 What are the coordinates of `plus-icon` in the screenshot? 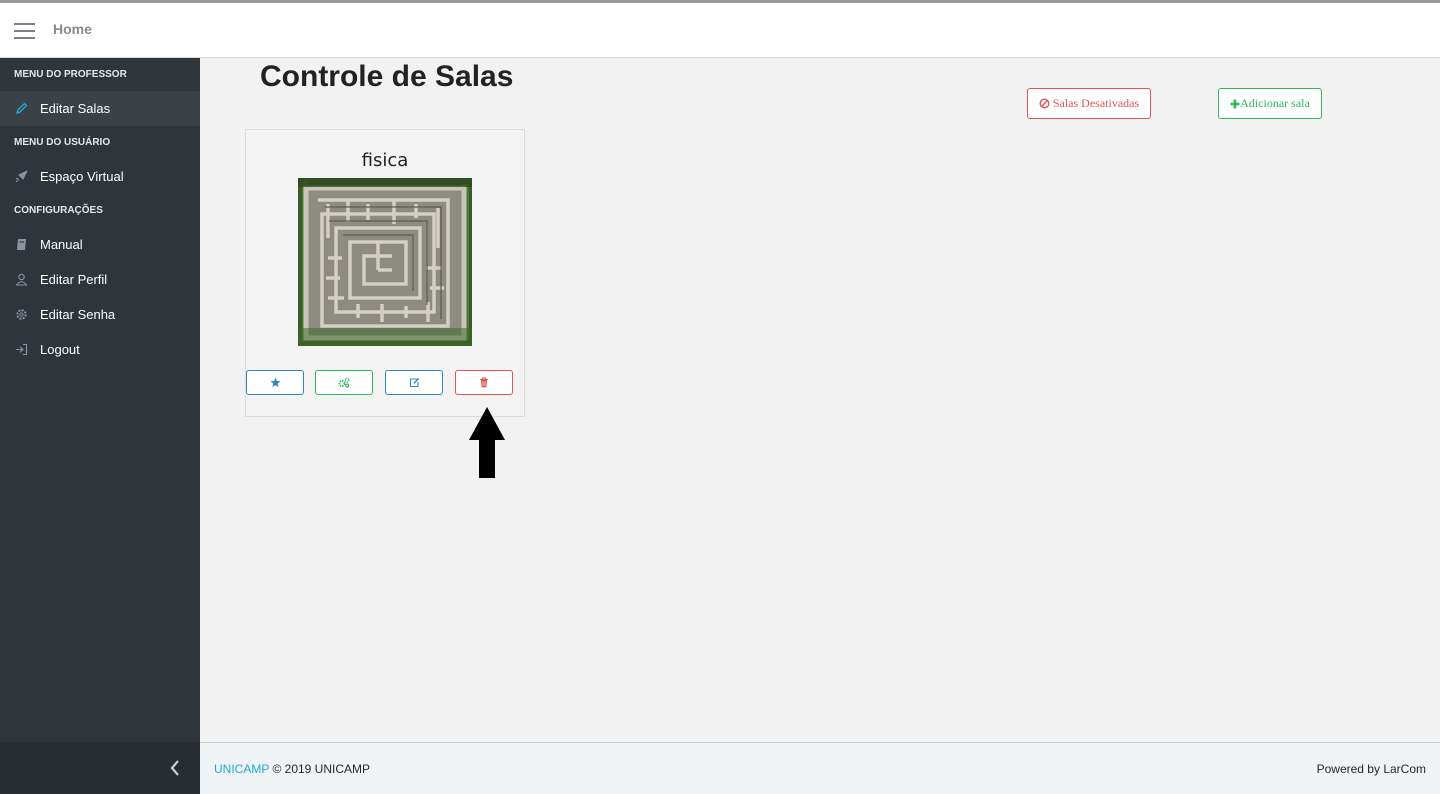 It's located at (1235, 103).